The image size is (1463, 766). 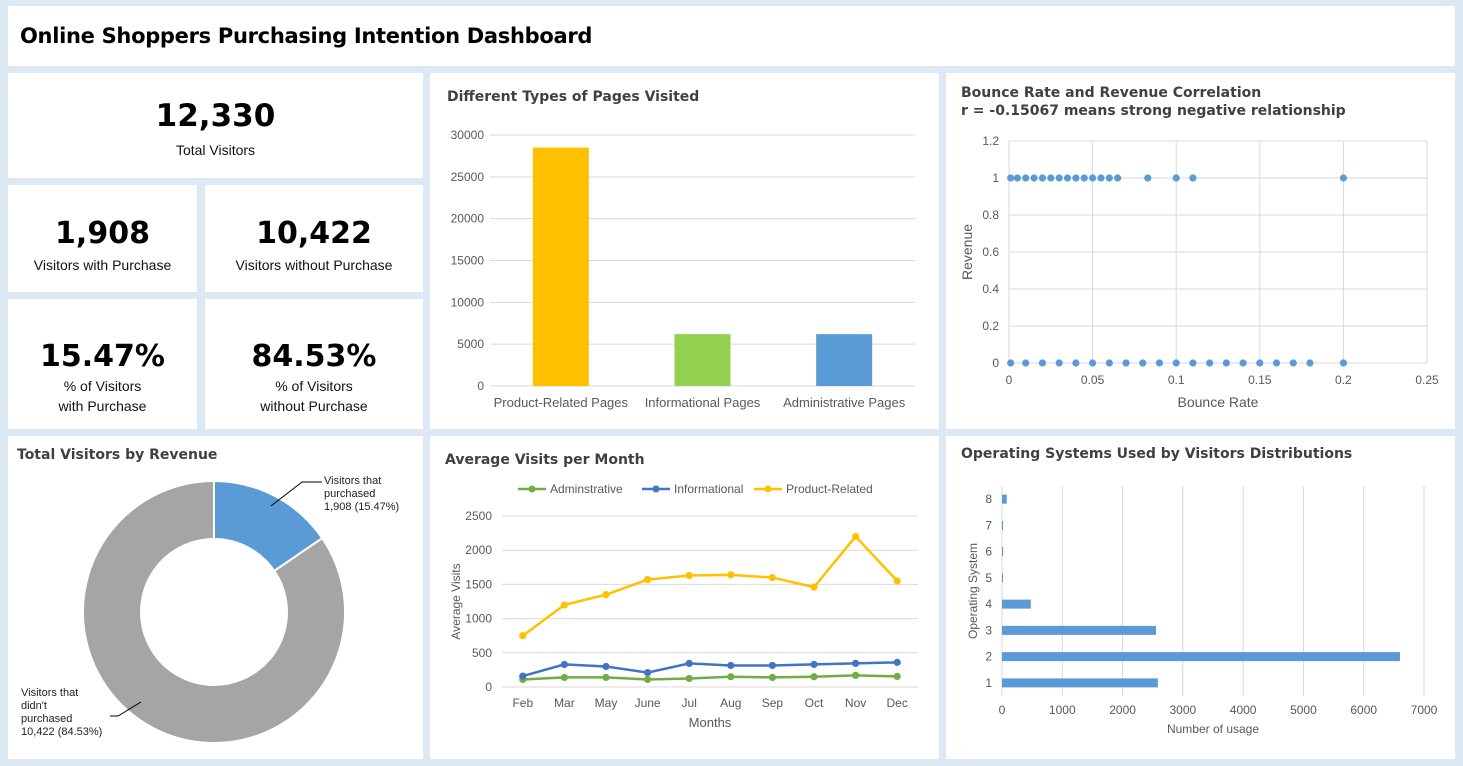 I want to click on y-tick-label: 1.2, so click(x=990, y=141).